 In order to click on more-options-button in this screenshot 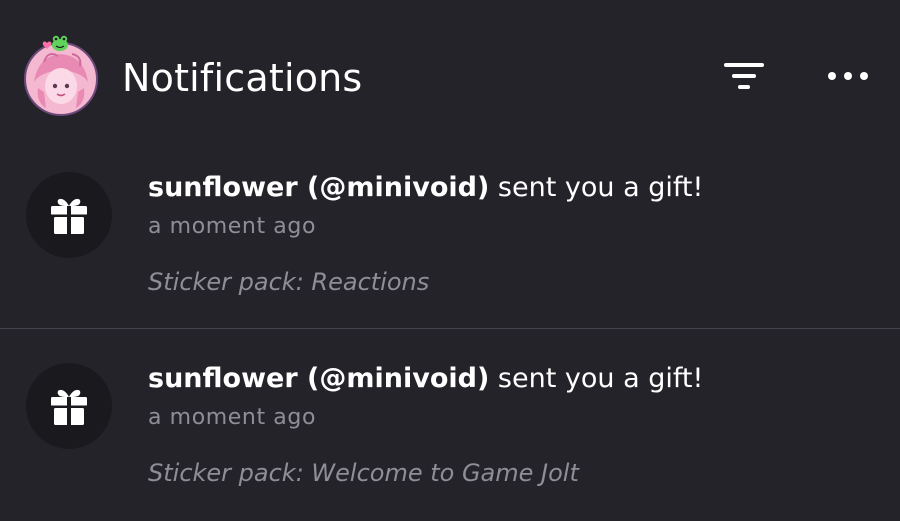, I will do `click(848, 76)`.